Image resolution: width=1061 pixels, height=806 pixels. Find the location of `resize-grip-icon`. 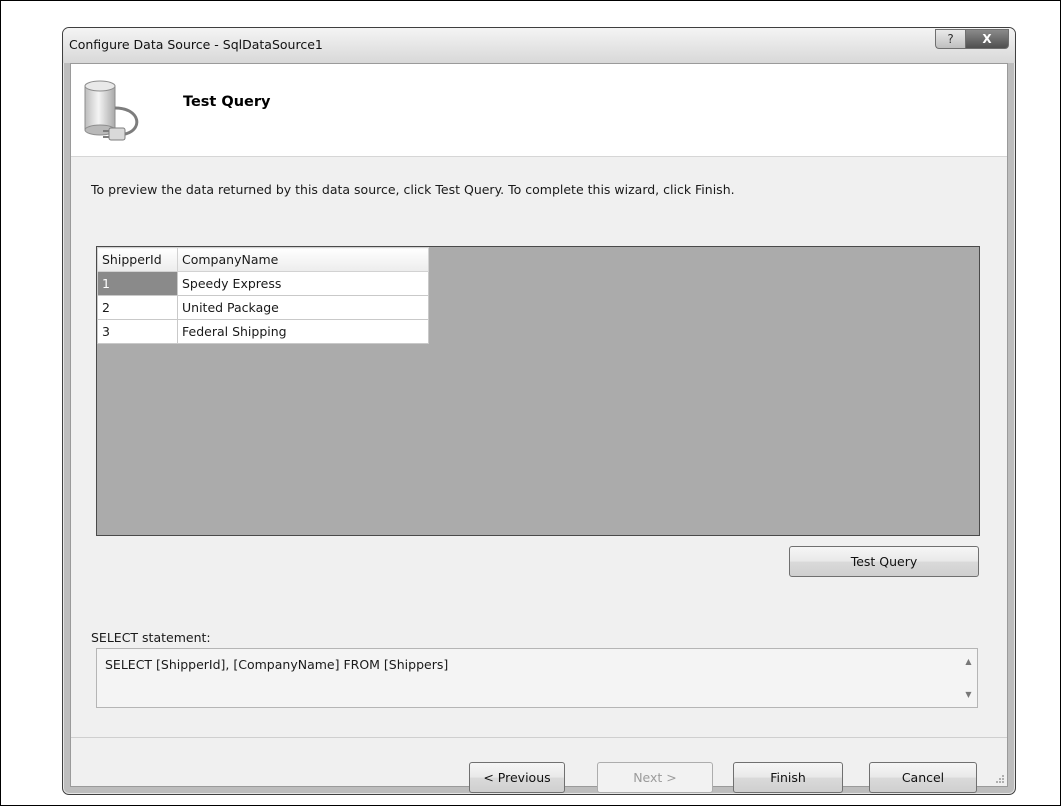

resize-grip-icon is located at coordinates (1000, 779).